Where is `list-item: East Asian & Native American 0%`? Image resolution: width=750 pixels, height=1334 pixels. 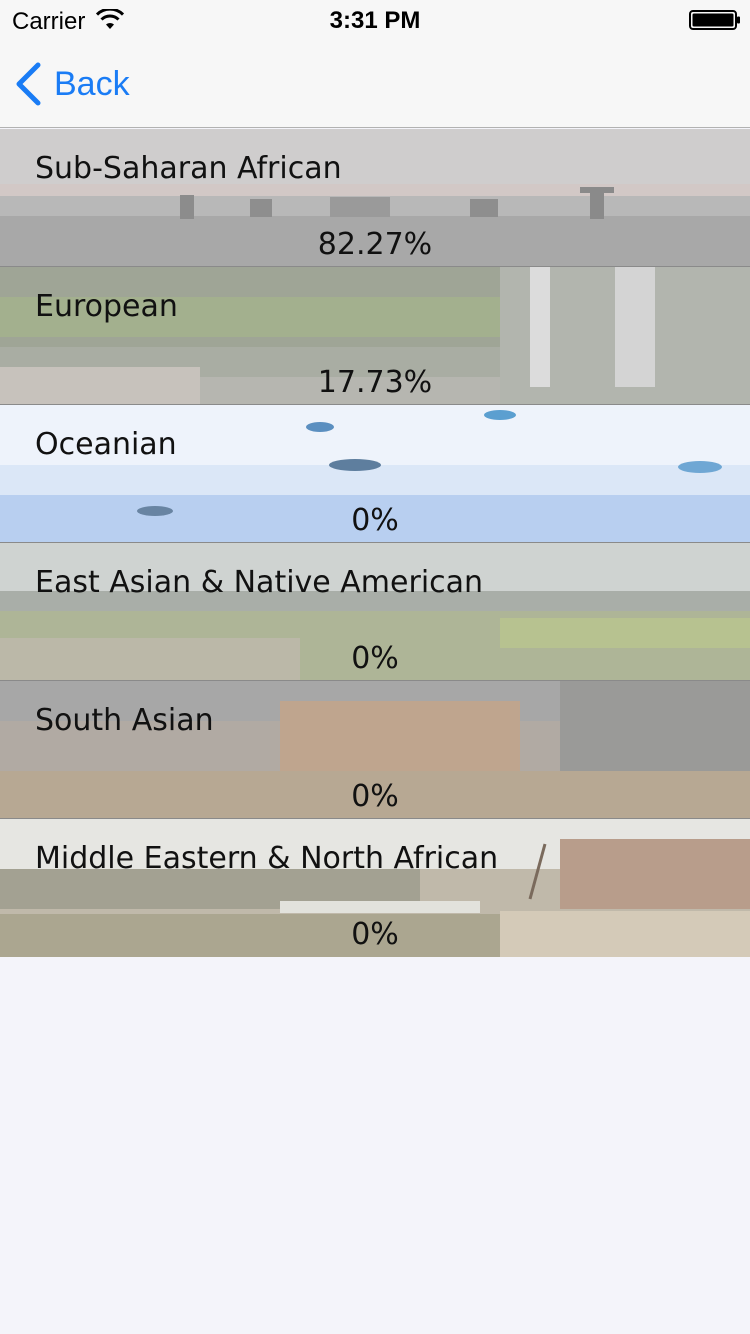
list-item: East Asian & Native American 0% is located at coordinates (375, 612).